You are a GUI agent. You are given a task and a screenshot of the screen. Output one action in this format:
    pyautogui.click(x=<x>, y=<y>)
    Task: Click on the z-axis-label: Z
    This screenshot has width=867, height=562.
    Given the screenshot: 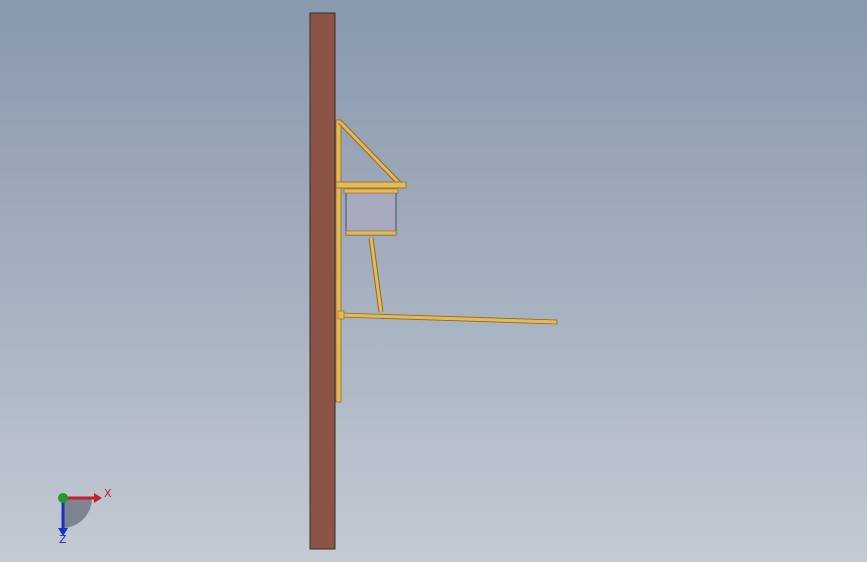 What is the action you would take?
    pyautogui.click(x=63, y=538)
    